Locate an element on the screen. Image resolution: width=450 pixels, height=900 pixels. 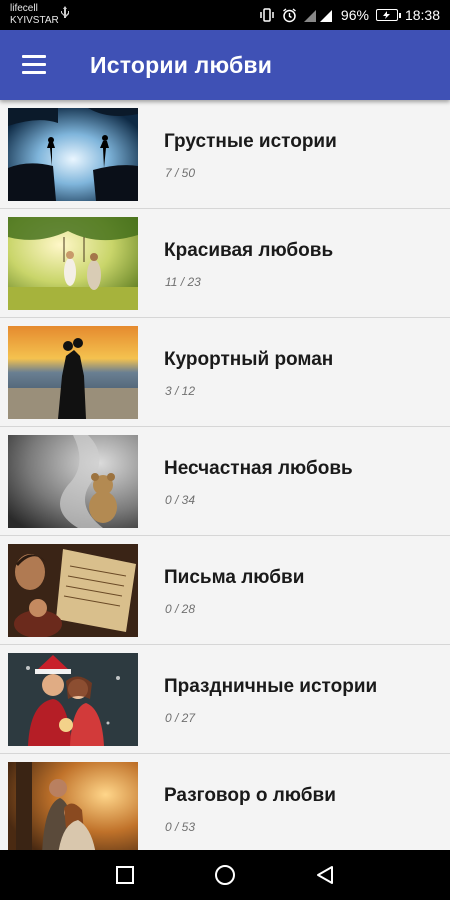
list-item-resort-romance: Курортный роман 3 / 12 is located at coordinates (225, 372).